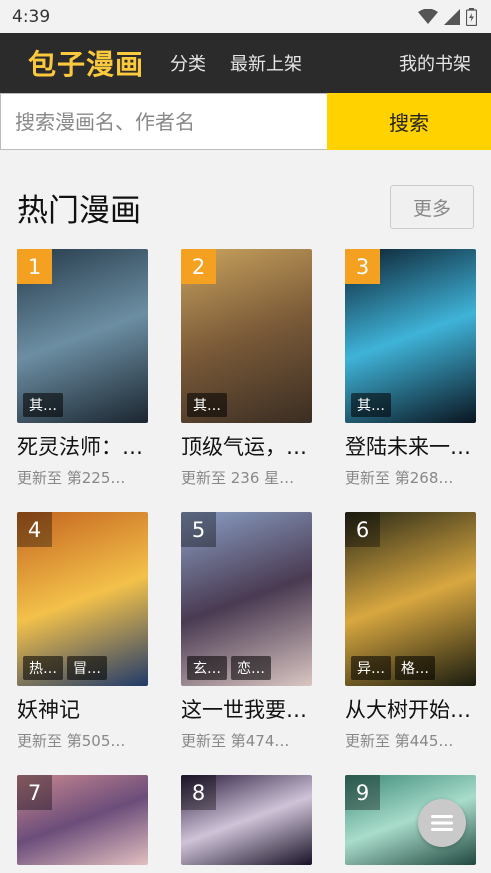  I want to click on rank-badge: 7, so click(34, 792).